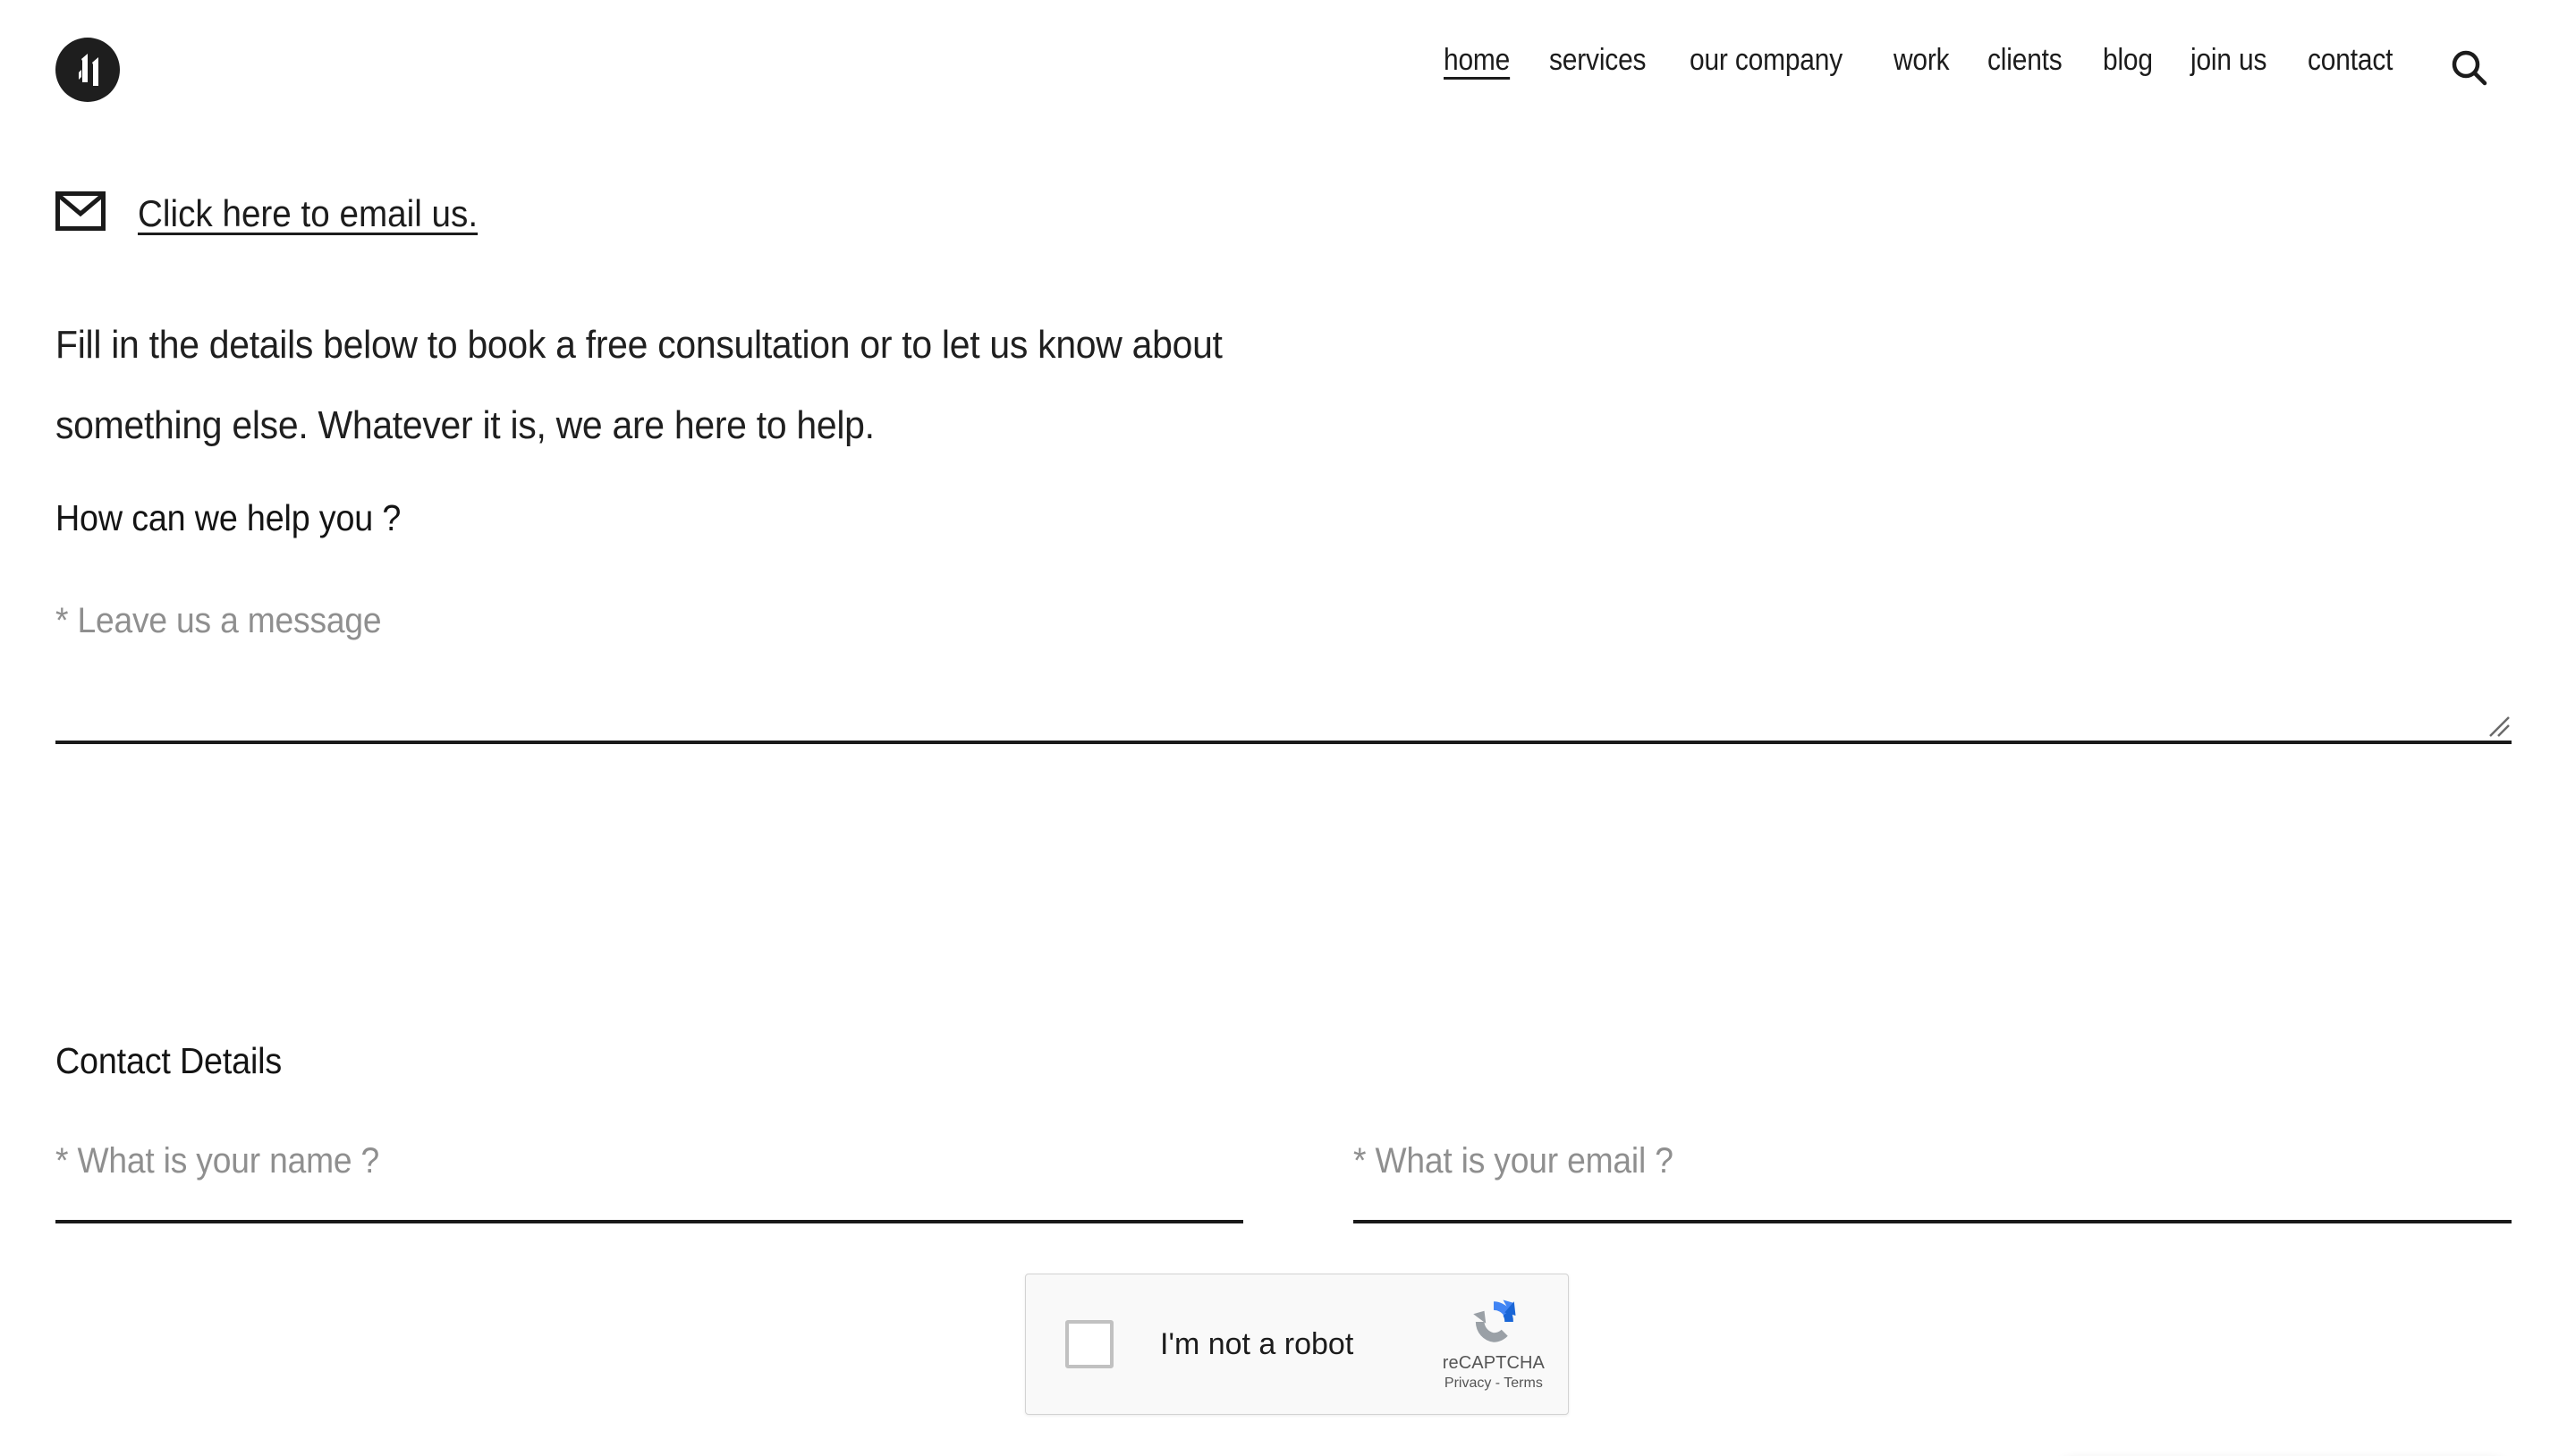  Describe the element at coordinates (1932, 1176) in the screenshot. I see `email-field: * What is your email ?` at that location.